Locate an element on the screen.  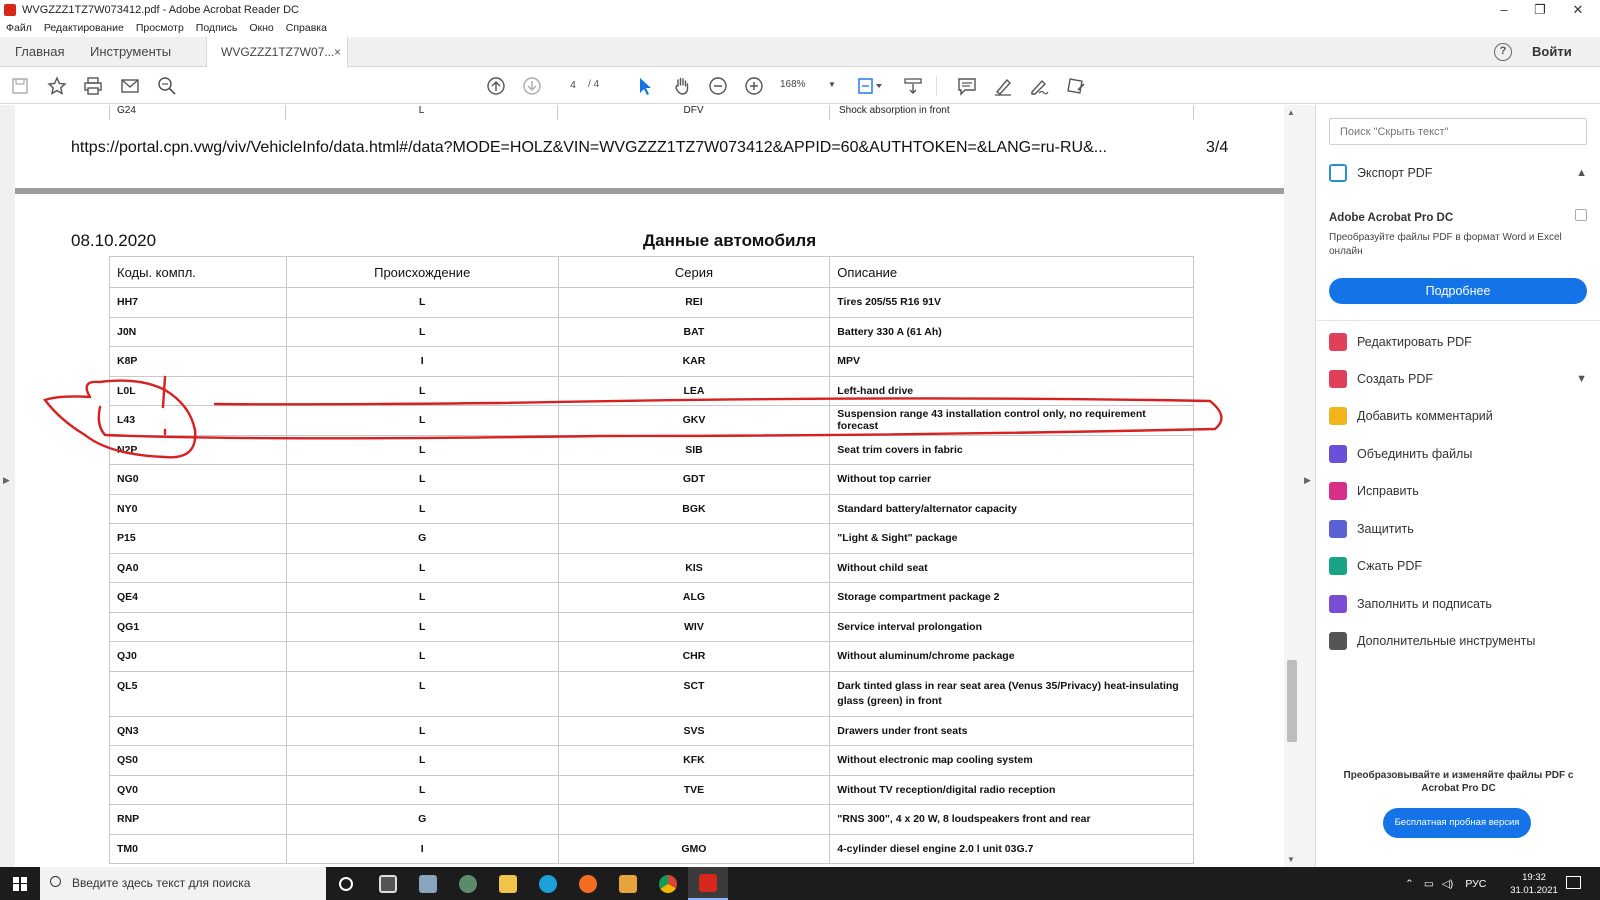
tab-document: WVGZZZ1TZ7W07... × is located at coordinates (277, 52).